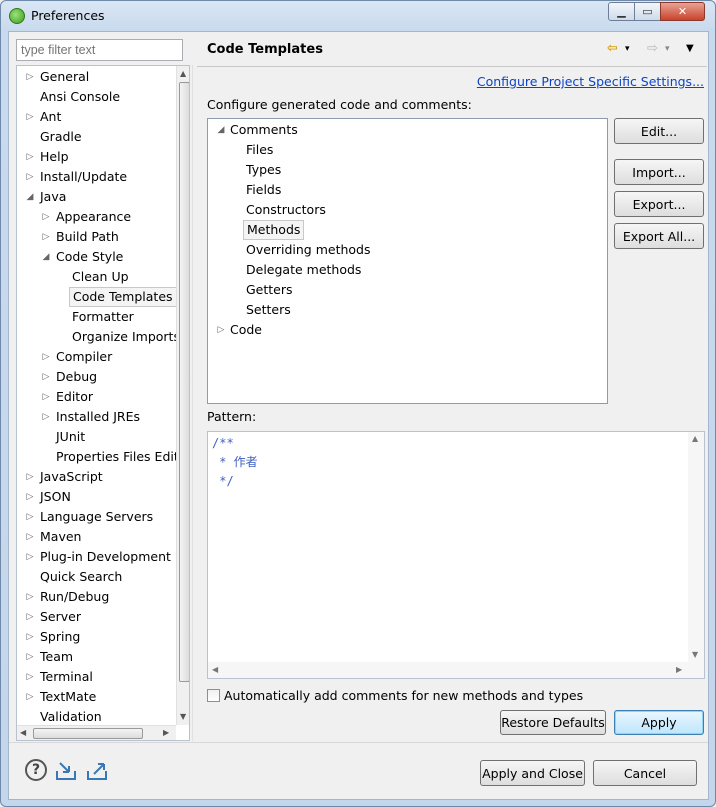  What do you see at coordinates (659, 722) in the screenshot?
I see `apply-button: Apply` at bounding box center [659, 722].